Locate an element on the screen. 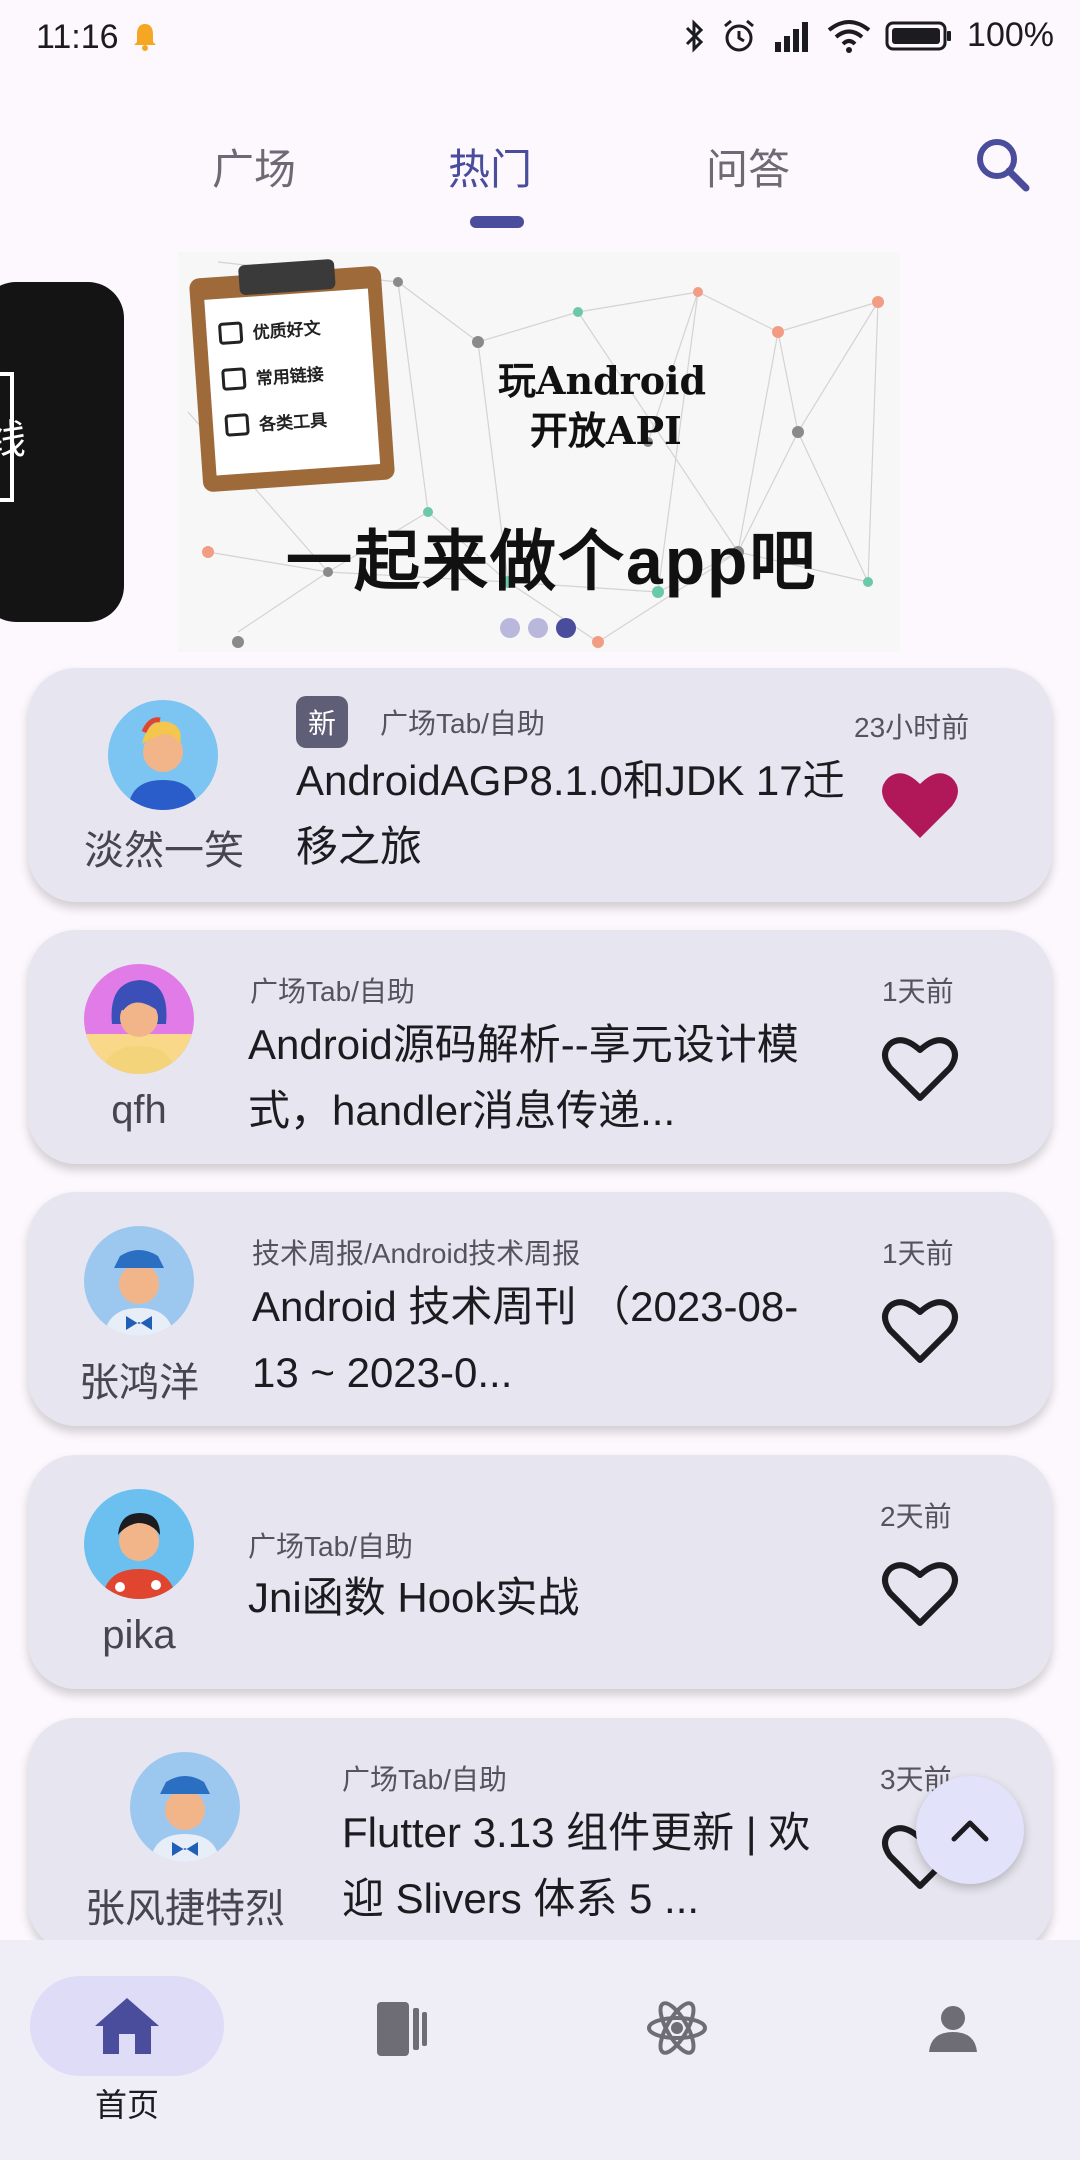 The image size is (1080, 2160). nav-system is located at coordinates (401, 2051).